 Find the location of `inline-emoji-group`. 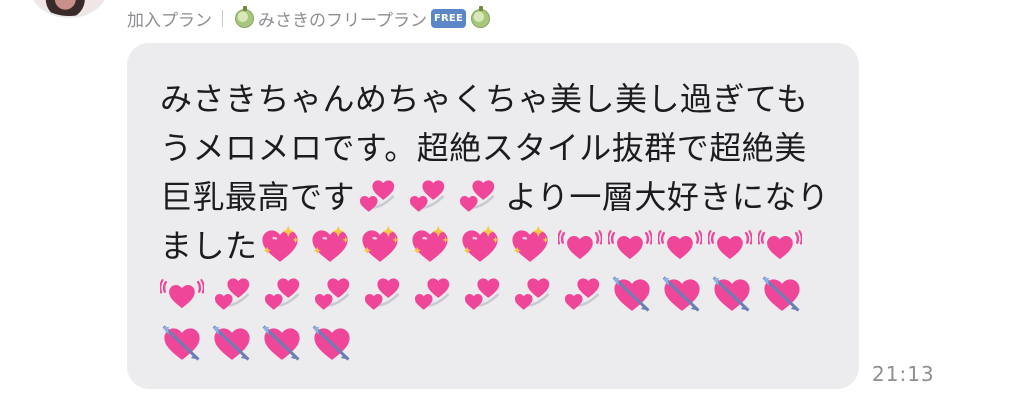

inline-emoji-group is located at coordinates (430, 197).